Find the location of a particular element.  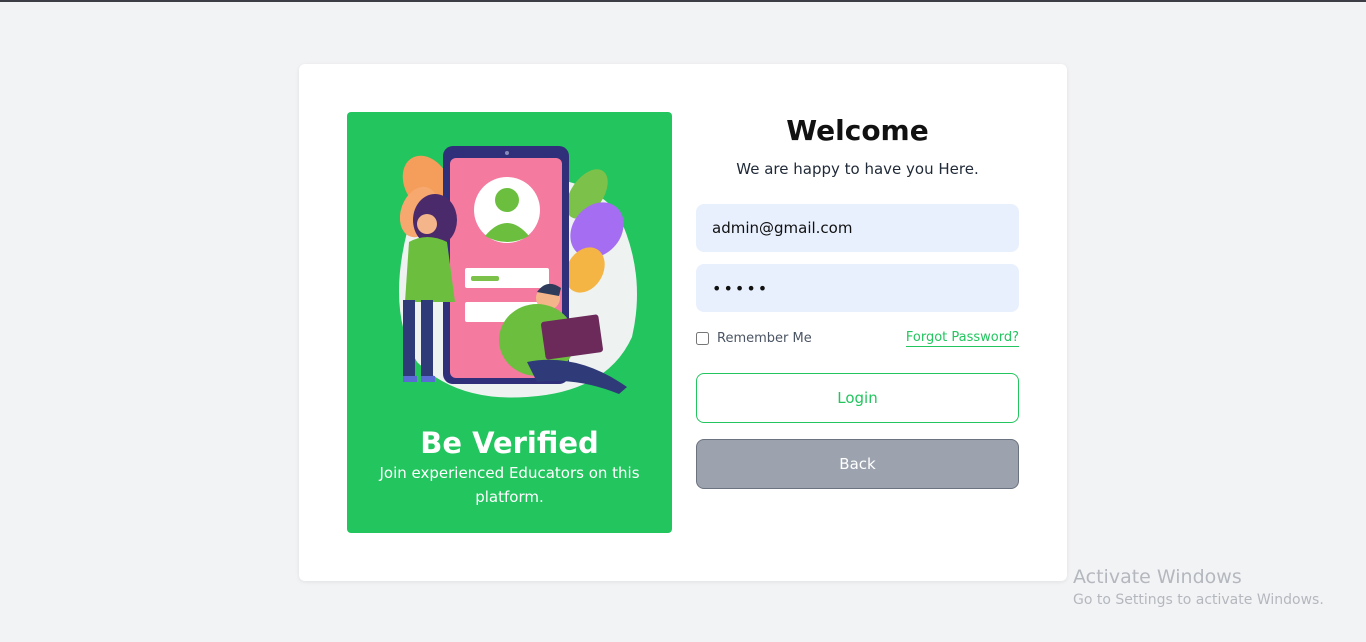

welcome-tagline: We are happy to have you Here. is located at coordinates (857, 169).